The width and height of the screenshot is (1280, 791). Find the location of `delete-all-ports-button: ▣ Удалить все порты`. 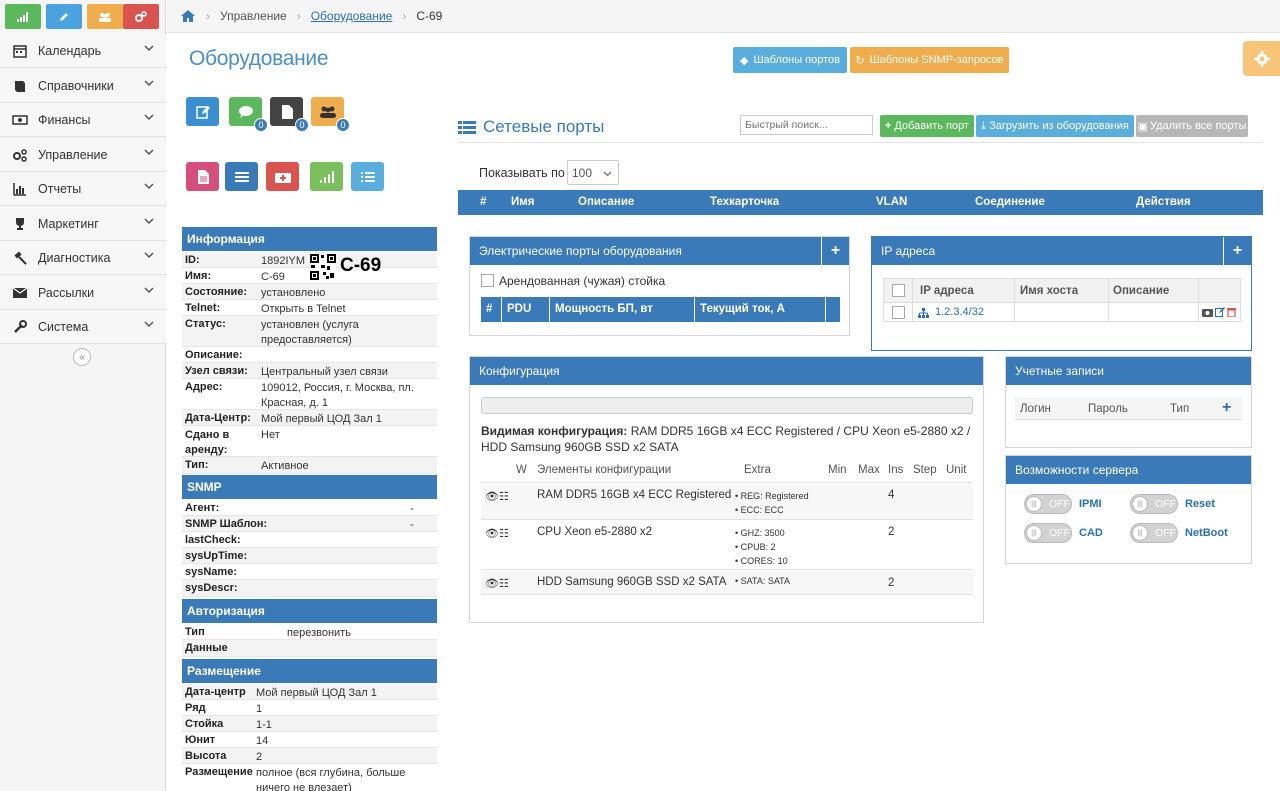

delete-all-ports-button: ▣ Удалить все порты is located at coordinates (1192, 126).